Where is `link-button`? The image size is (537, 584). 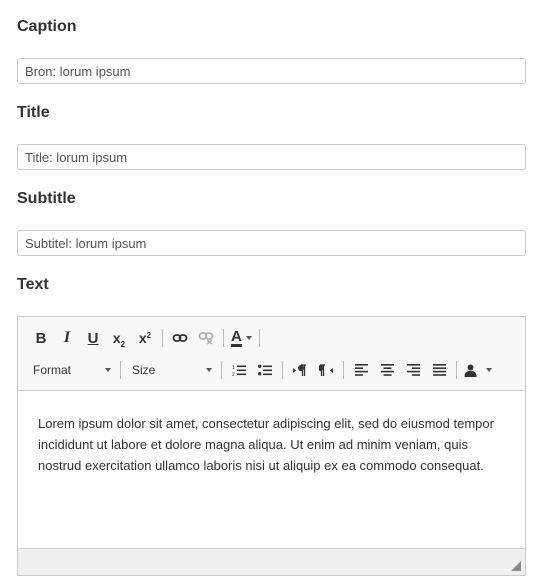 link-button is located at coordinates (180, 338).